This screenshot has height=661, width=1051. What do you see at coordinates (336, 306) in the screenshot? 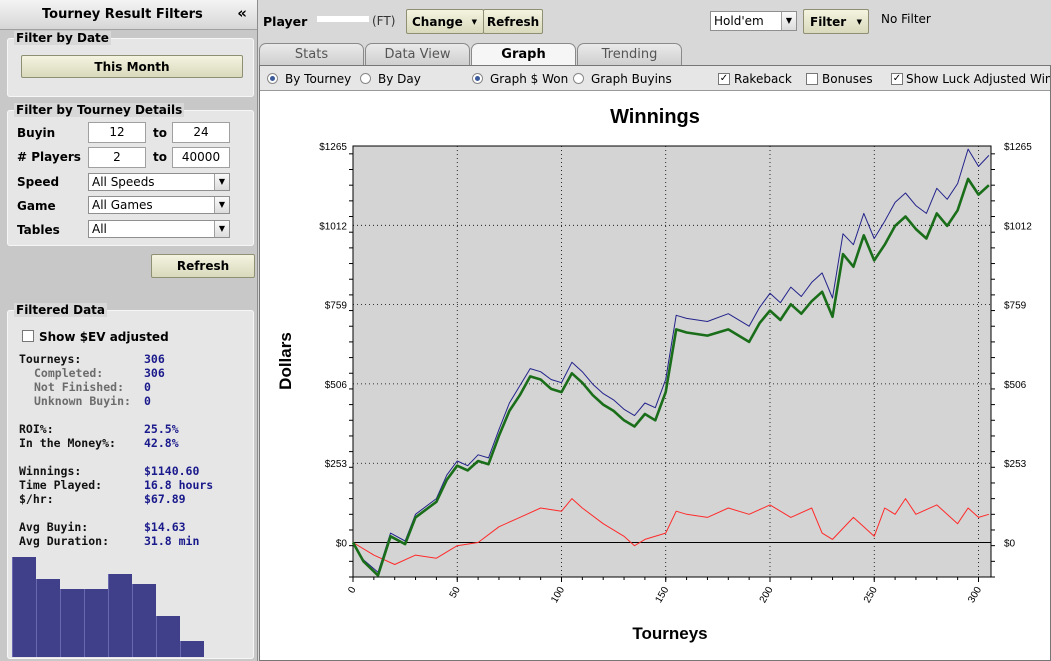
I see `y-tick-label: $759` at bounding box center [336, 306].